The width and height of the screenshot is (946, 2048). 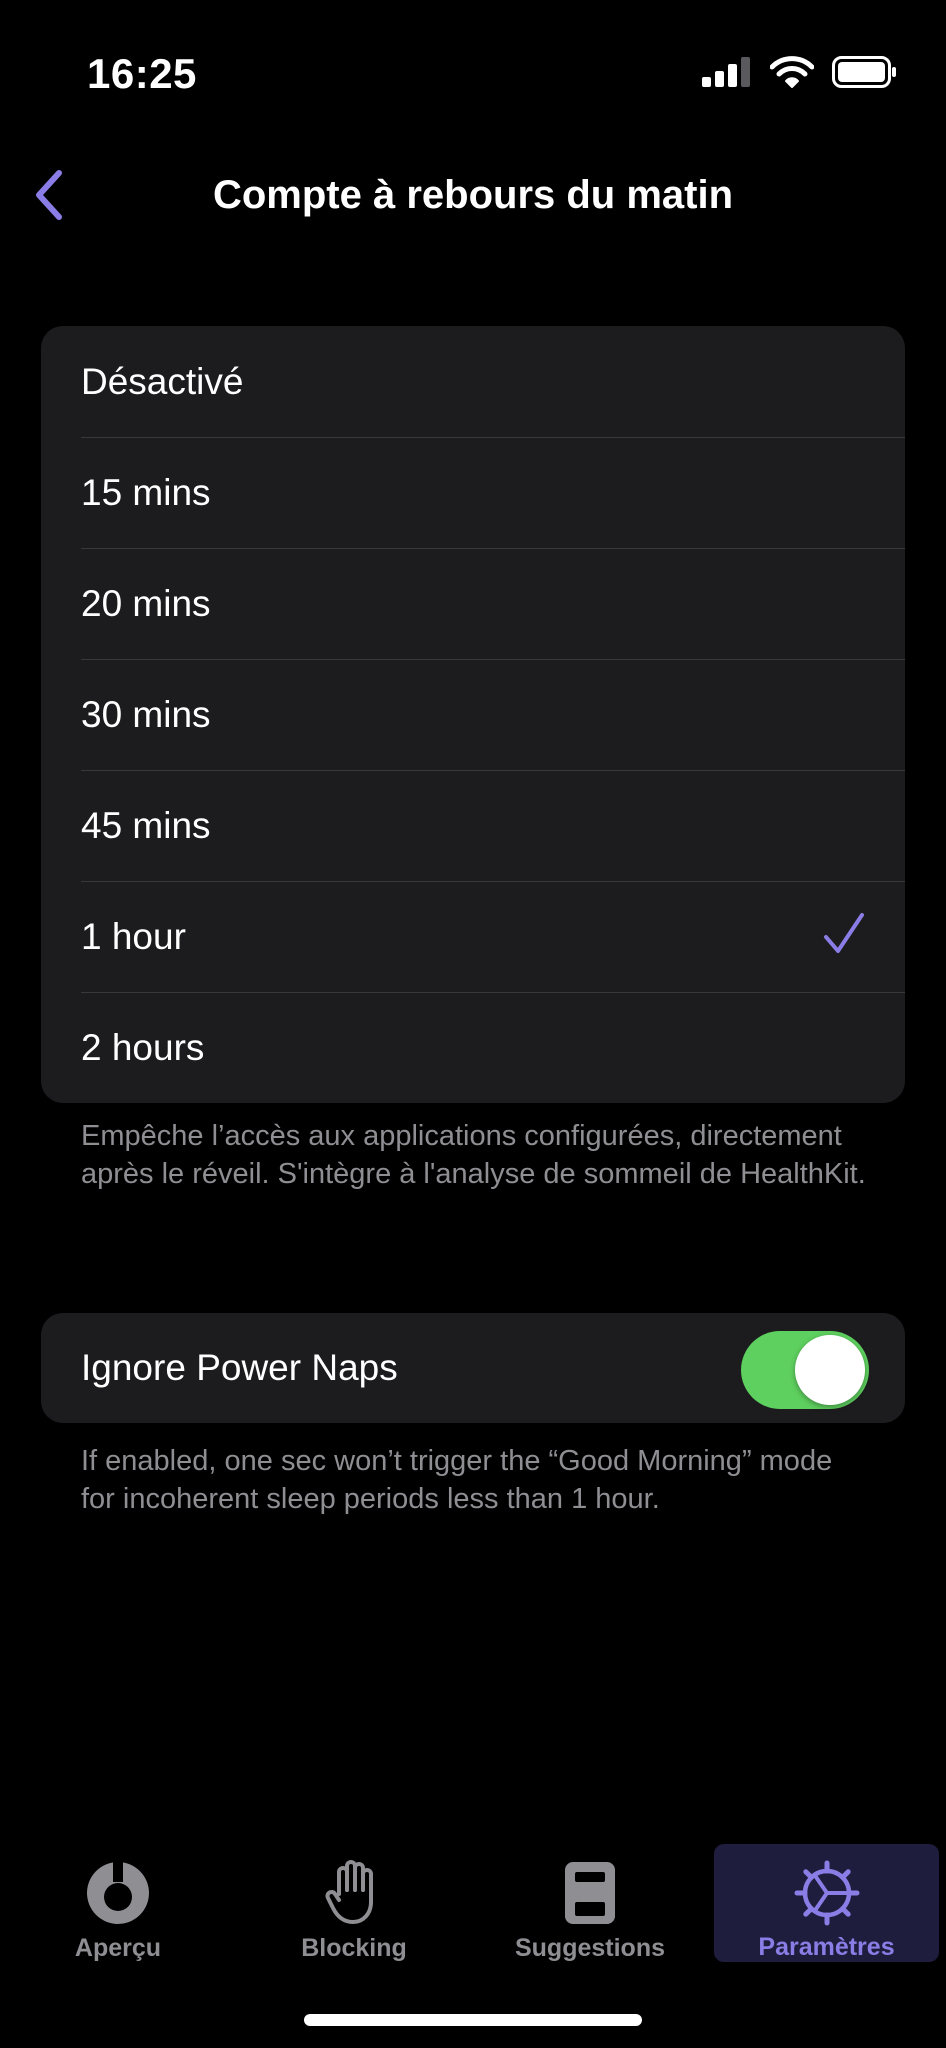 I want to click on option-label: 30 mins, so click(x=146, y=714).